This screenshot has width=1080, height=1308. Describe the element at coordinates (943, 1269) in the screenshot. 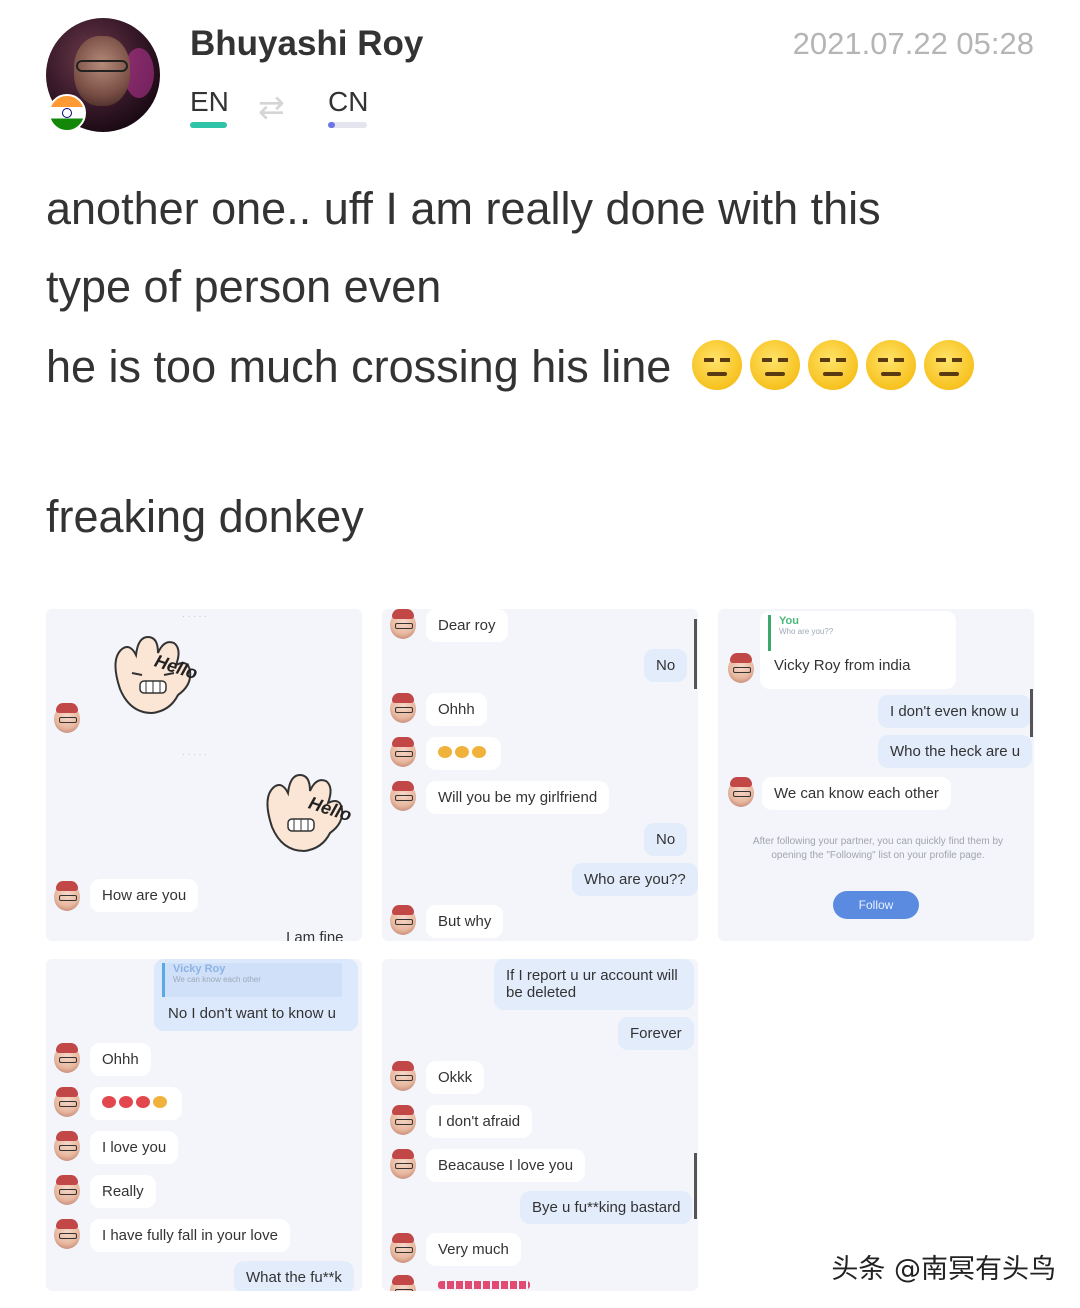

I see `watermark-text: 头条 @南冥有头鸟` at that location.